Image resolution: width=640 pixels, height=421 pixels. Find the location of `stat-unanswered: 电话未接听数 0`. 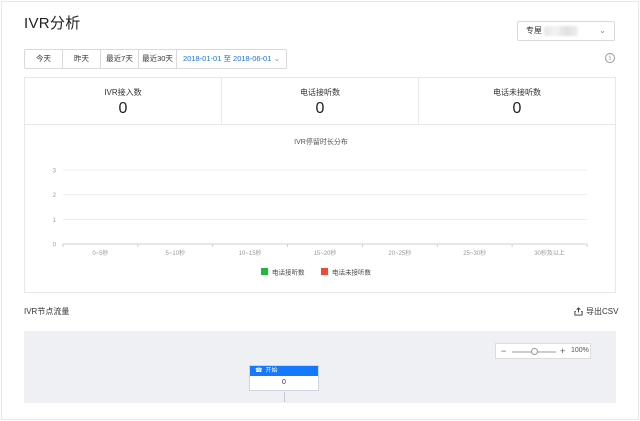

stat-unanswered: 电话未接听数 0 is located at coordinates (517, 101).